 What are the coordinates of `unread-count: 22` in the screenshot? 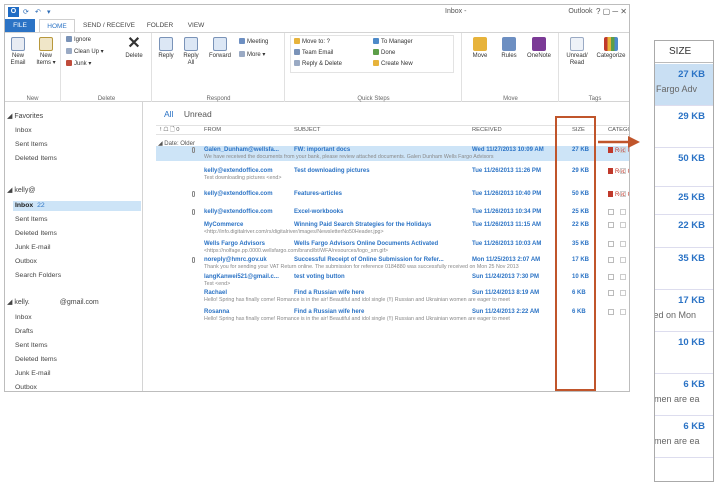 It's located at (41, 205).